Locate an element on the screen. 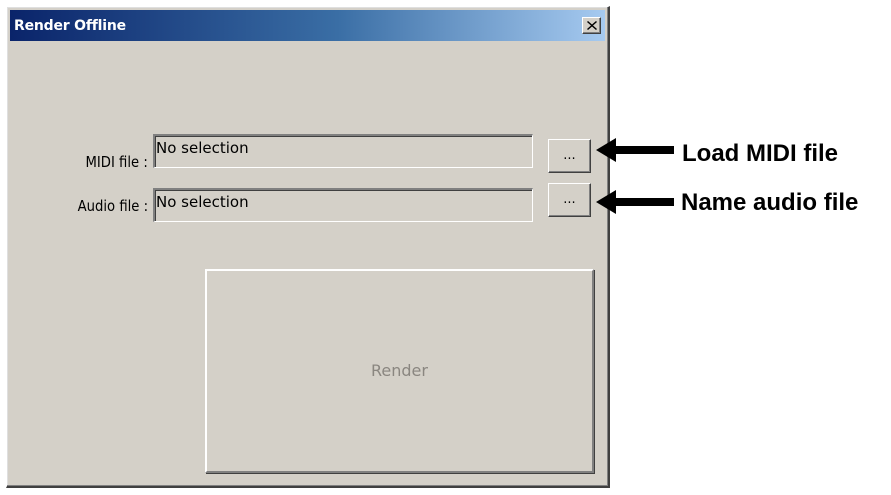 This screenshot has height=495, width=891. close-icon is located at coordinates (592, 25).